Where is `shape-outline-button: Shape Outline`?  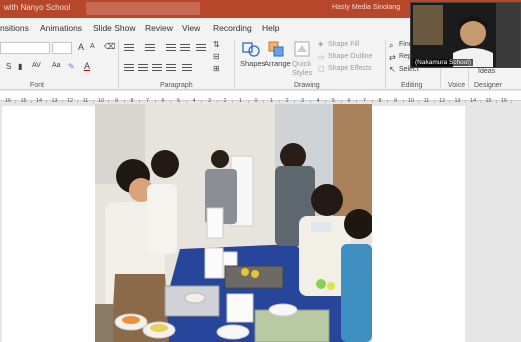 shape-outline-button: Shape Outline is located at coordinates (350, 56).